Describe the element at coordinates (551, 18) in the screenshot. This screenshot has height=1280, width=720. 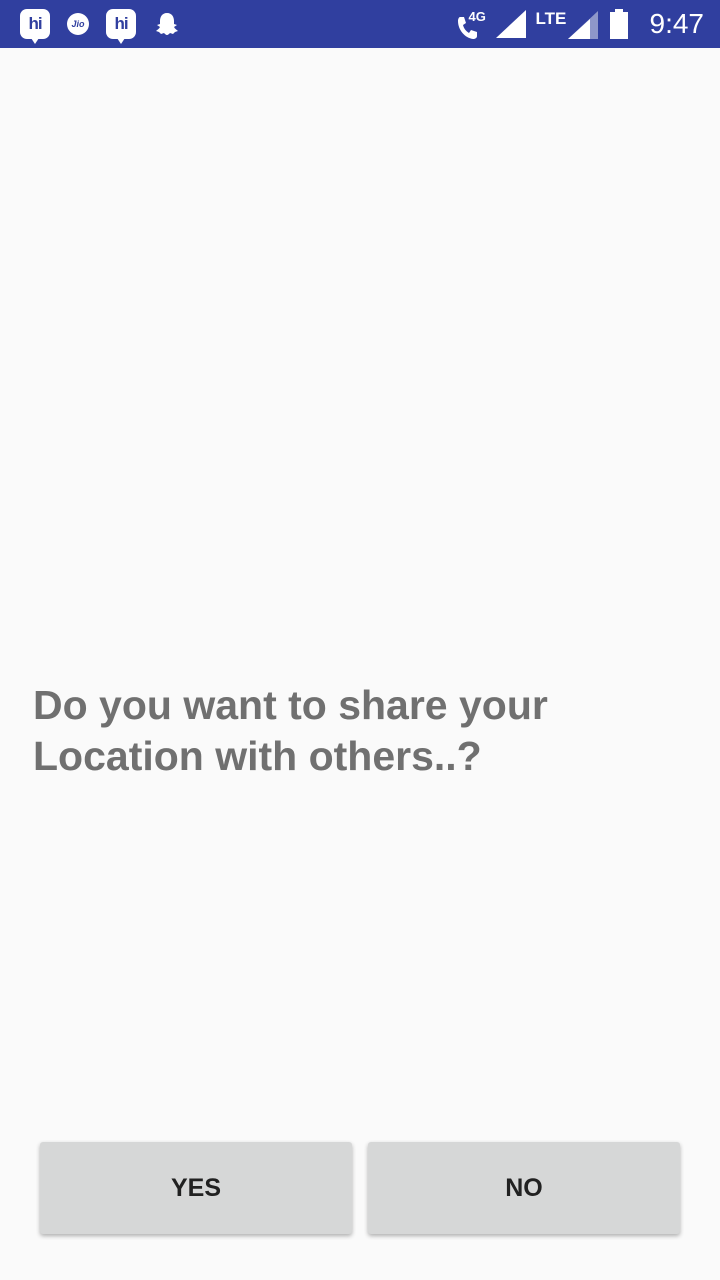
I see `network-type-label: LTE` at that location.